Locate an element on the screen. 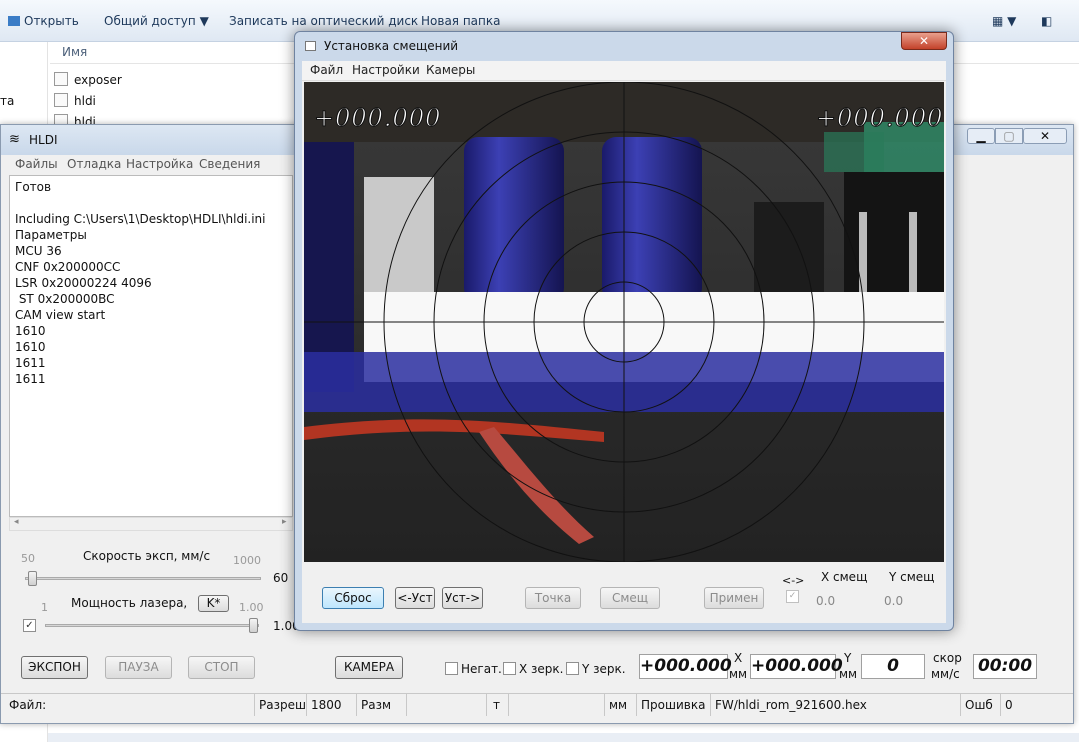 Image resolution: width=1079 pixels, height=742 pixels. set-right-button: Уст-> is located at coordinates (462, 598).